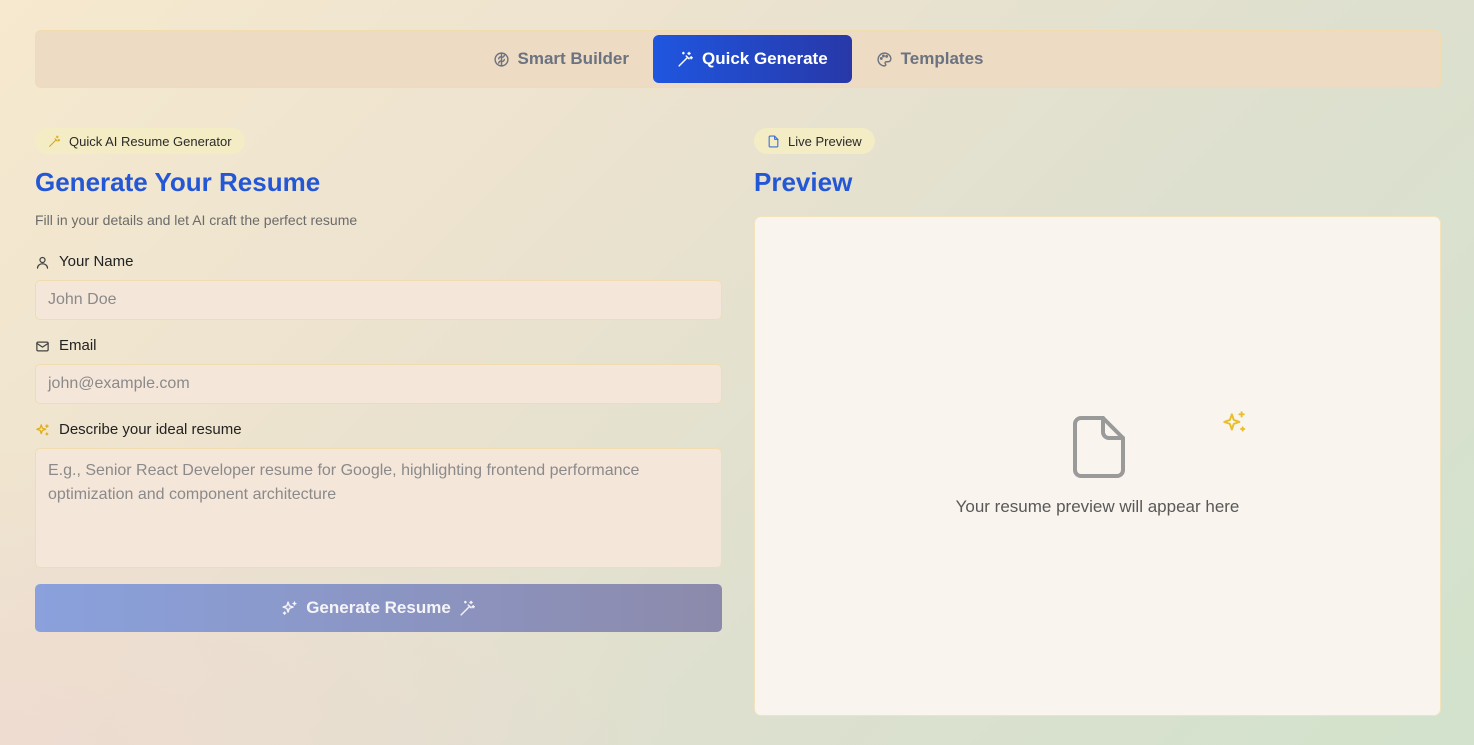  I want to click on generate-button-label: Generate Resume, so click(378, 607).